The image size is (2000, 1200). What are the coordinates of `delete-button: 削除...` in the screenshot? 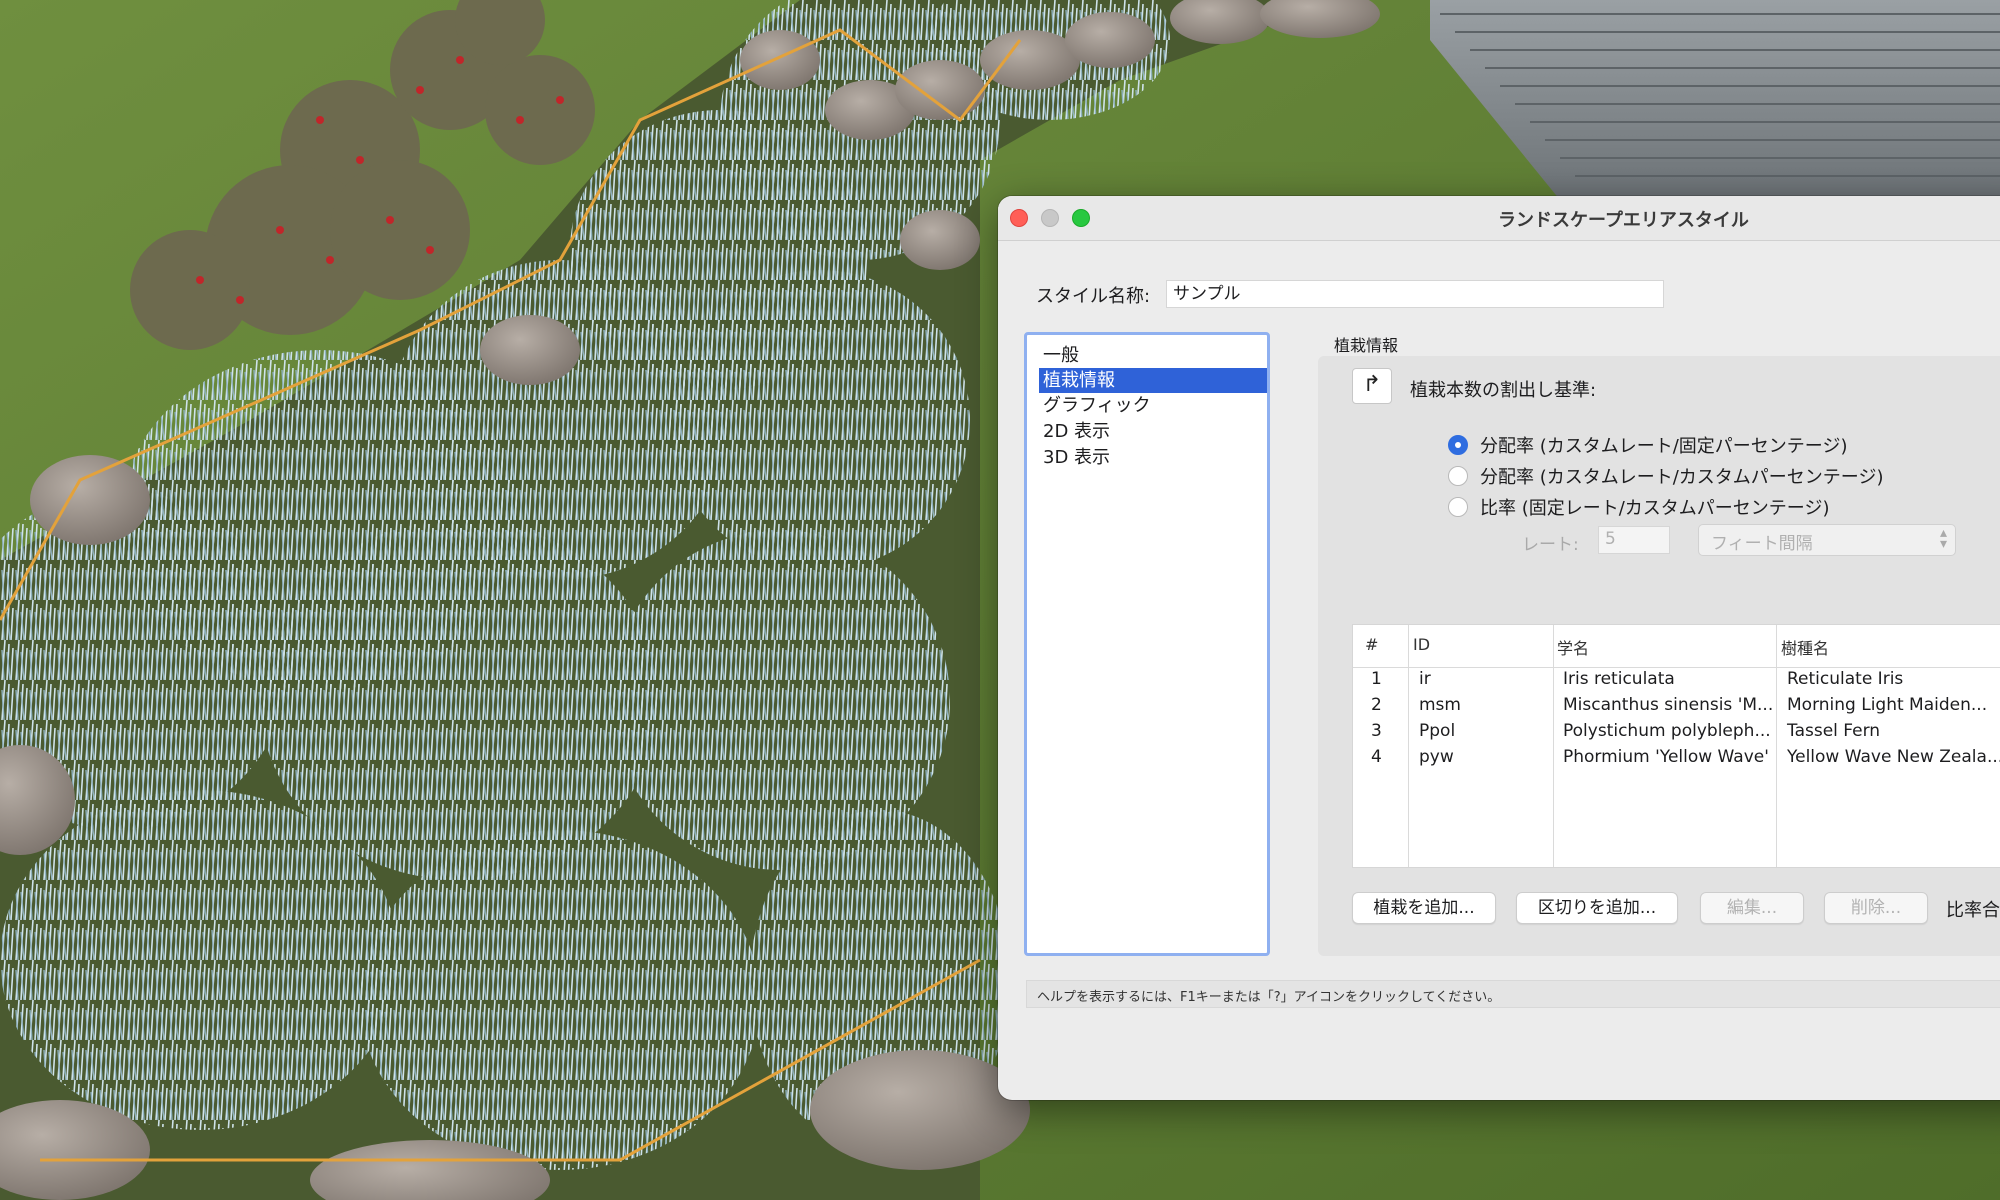 It's located at (1876, 908).